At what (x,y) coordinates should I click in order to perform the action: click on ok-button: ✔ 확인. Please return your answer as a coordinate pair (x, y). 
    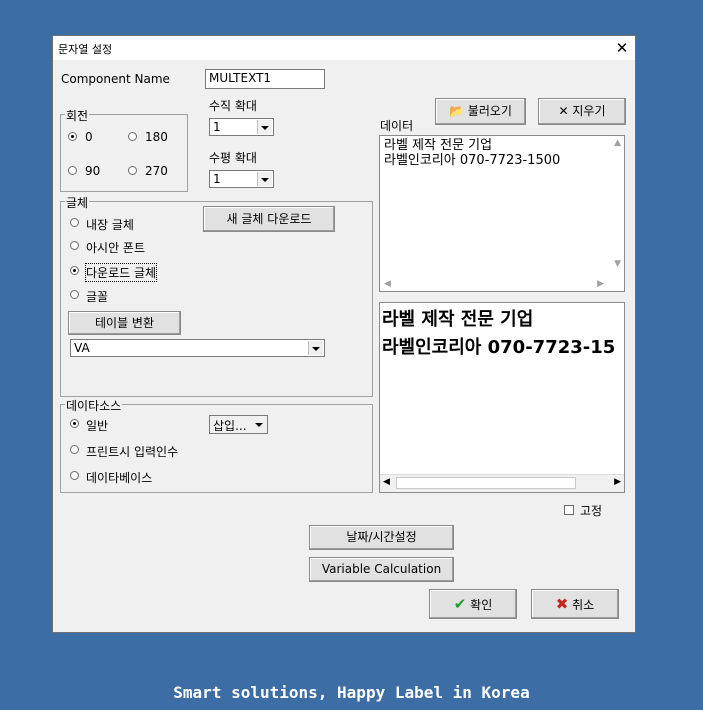
    Looking at the image, I should click on (473, 604).